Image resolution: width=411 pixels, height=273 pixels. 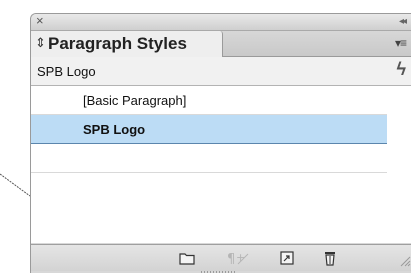 What do you see at coordinates (40, 21) in the screenshot?
I see `close-icon: ×` at bounding box center [40, 21].